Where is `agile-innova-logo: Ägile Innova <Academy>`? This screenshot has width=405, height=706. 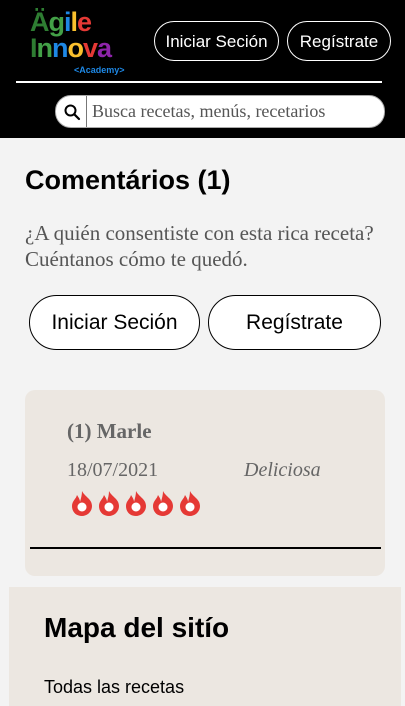 agile-innova-logo: Ägile Innova <Academy> is located at coordinates (80, 42).